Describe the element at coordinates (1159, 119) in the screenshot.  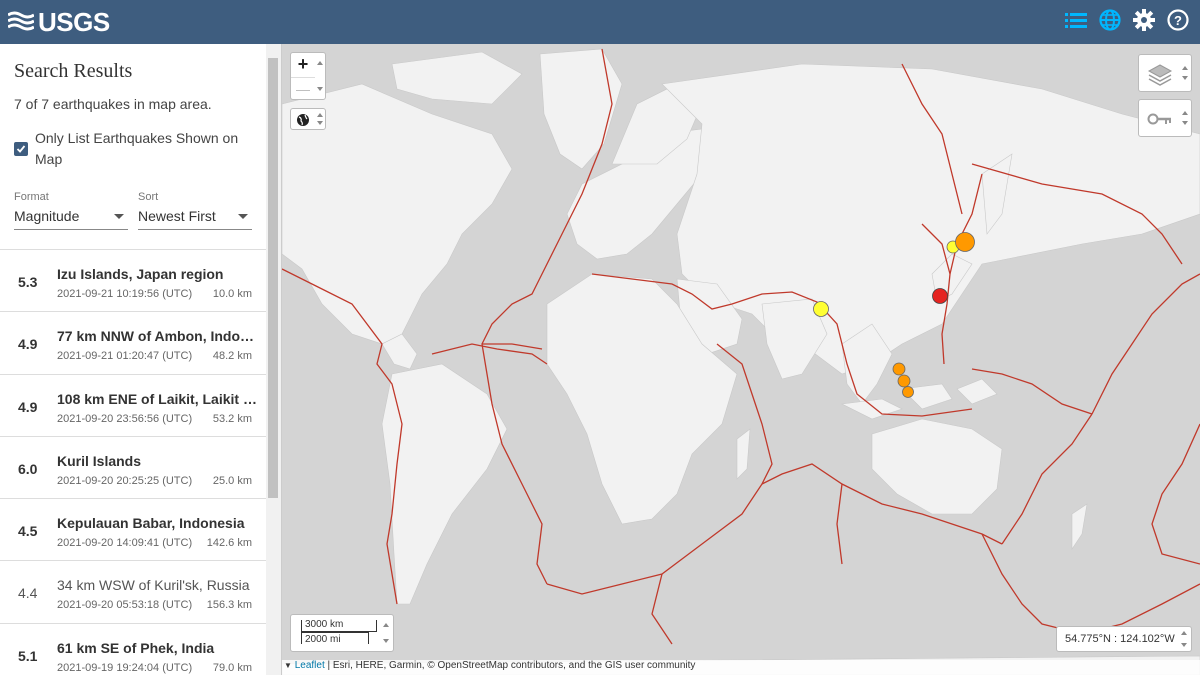
I see `key-icon` at that location.